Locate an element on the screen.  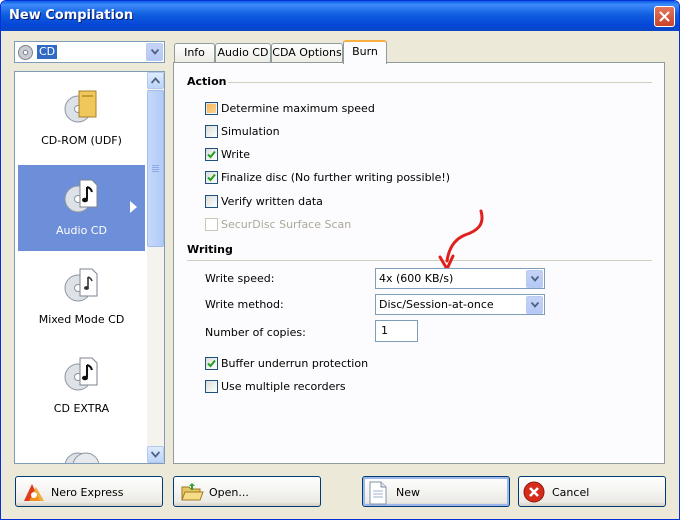
nero-express-label: Nero Express is located at coordinates (87, 492).